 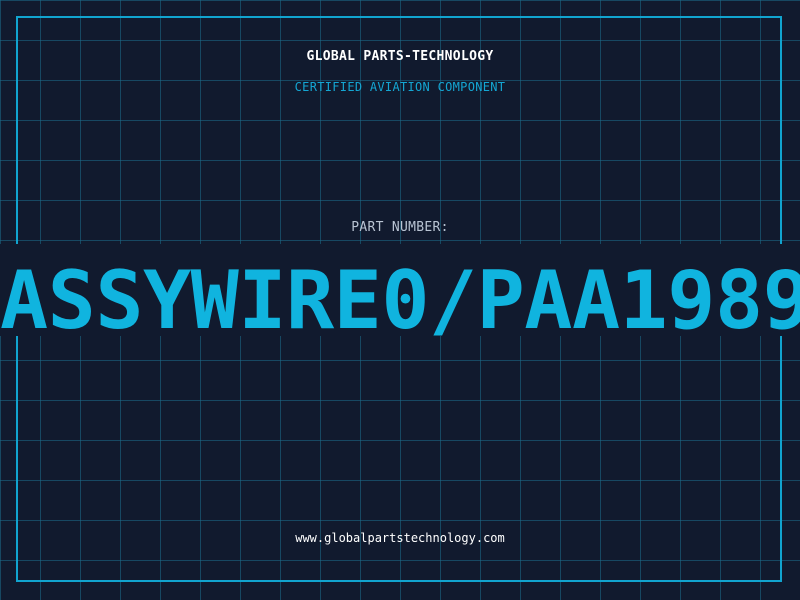 What do you see at coordinates (400, 227) in the screenshot?
I see `part-number-label: PART NUMBER:` at bounding box center [400, 227].